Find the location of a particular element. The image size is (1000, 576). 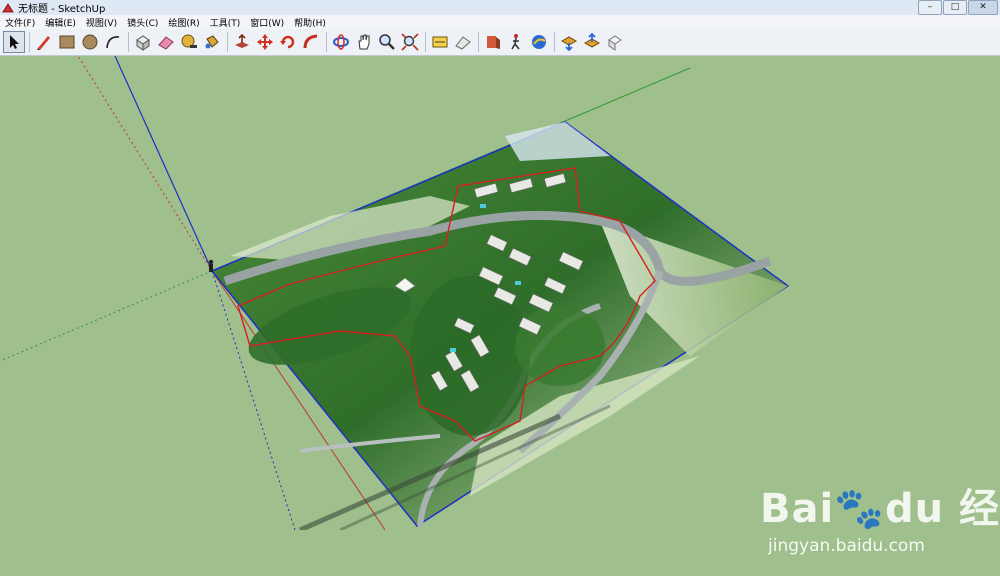

make-component-icon is located at coordinates (143, 43).